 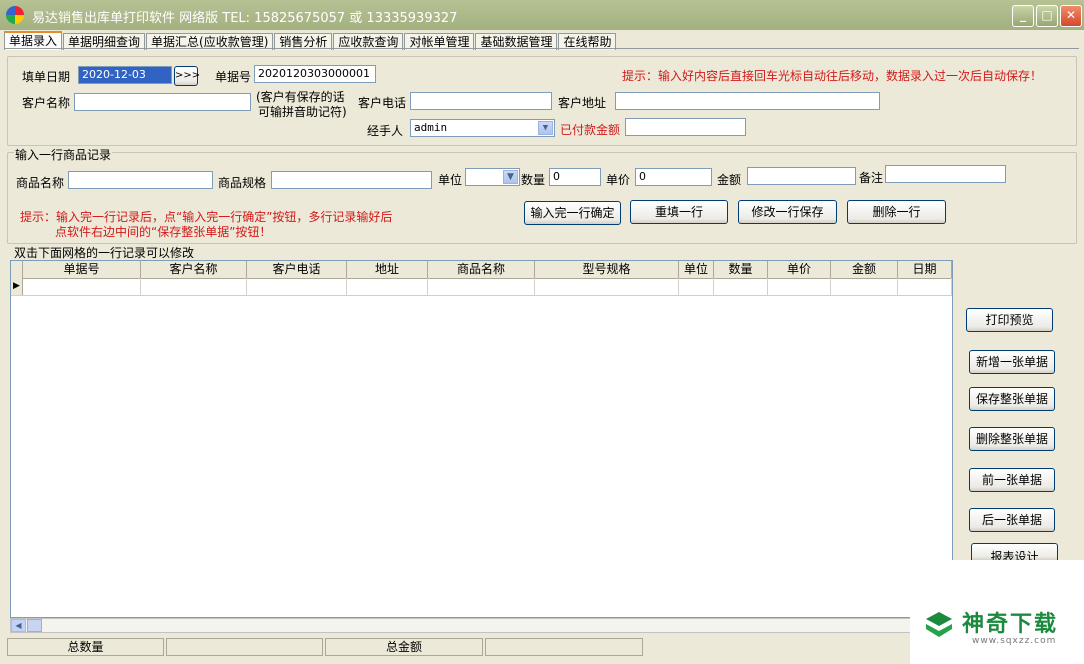 What do you see at coordinates (607, 269) in the screenshot?
I see `col-spec: 型号规格` at bounding box center [607, 269].